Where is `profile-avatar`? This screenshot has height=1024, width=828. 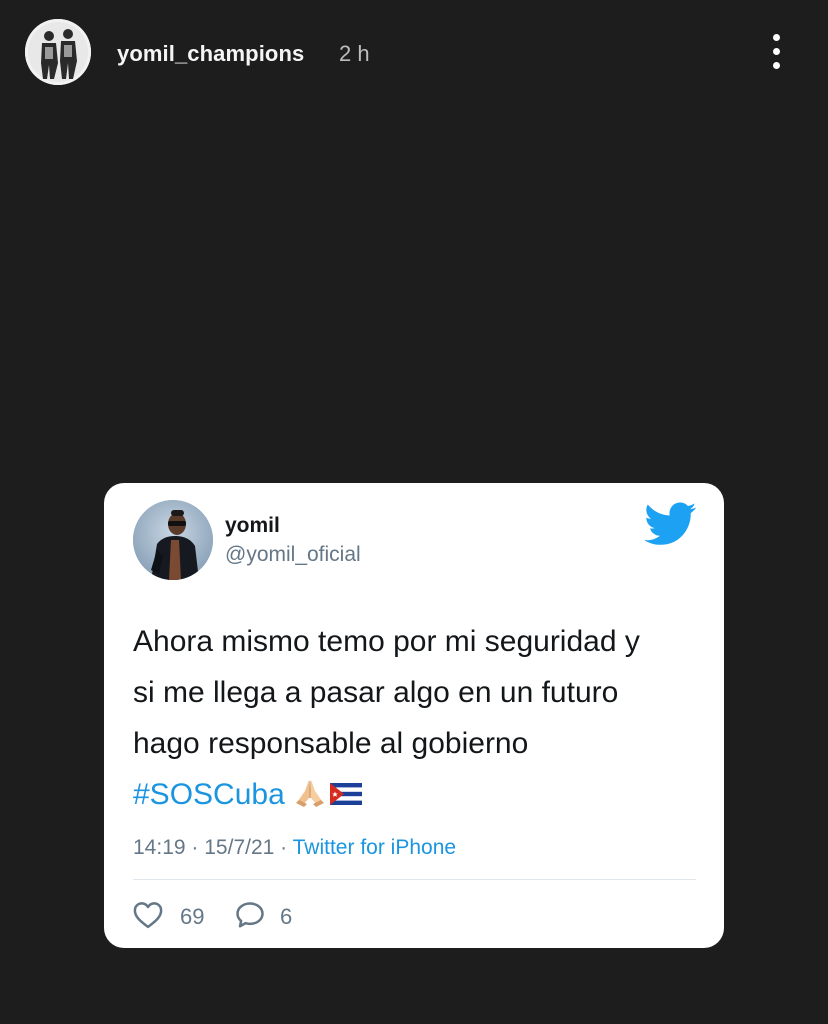
profile-avatar is located at coordinates (58, 52).